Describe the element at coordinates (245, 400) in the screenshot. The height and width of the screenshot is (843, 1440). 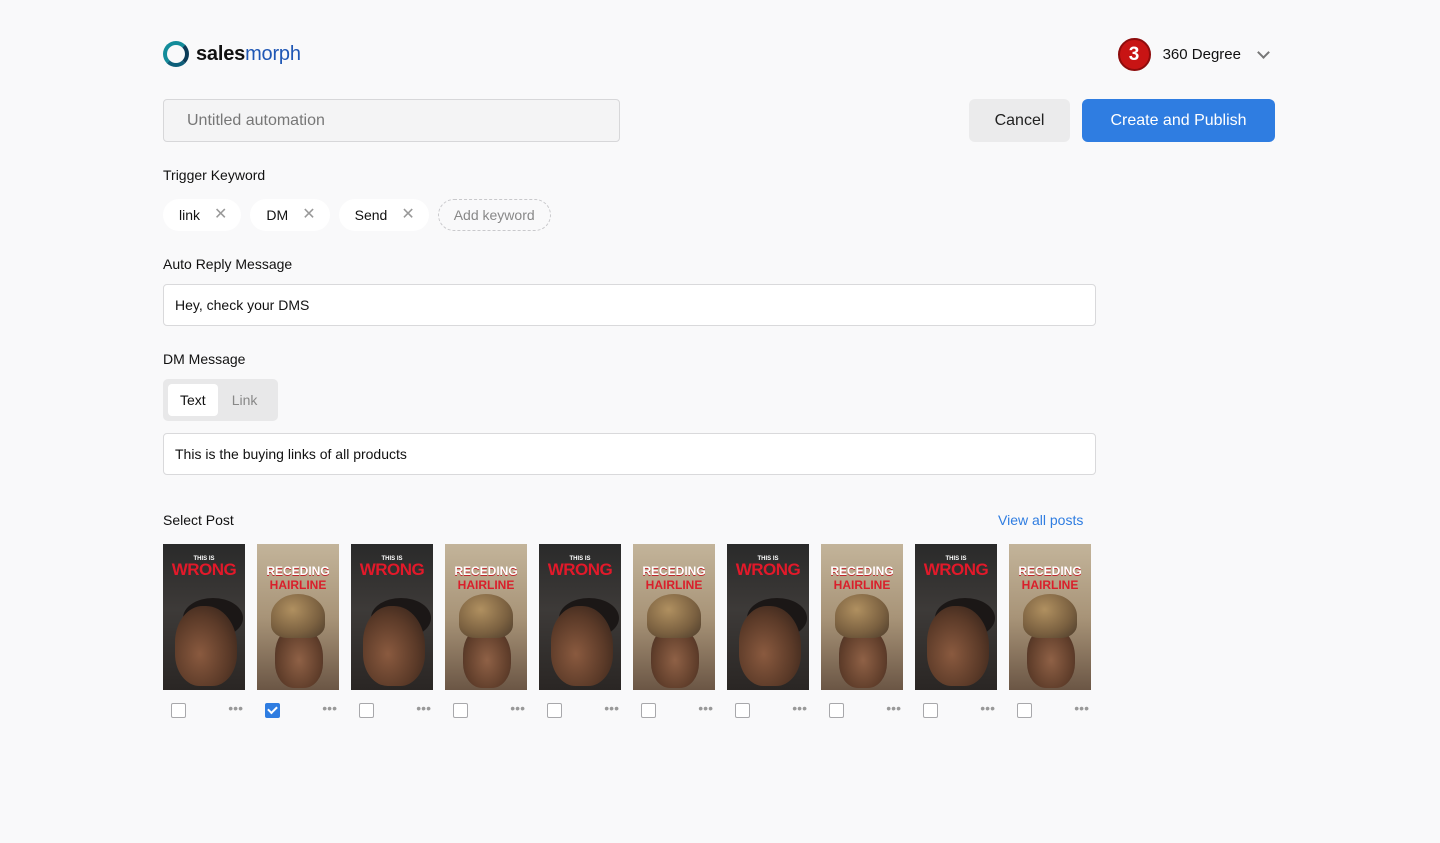
I see `tab-link: Link` at that location.